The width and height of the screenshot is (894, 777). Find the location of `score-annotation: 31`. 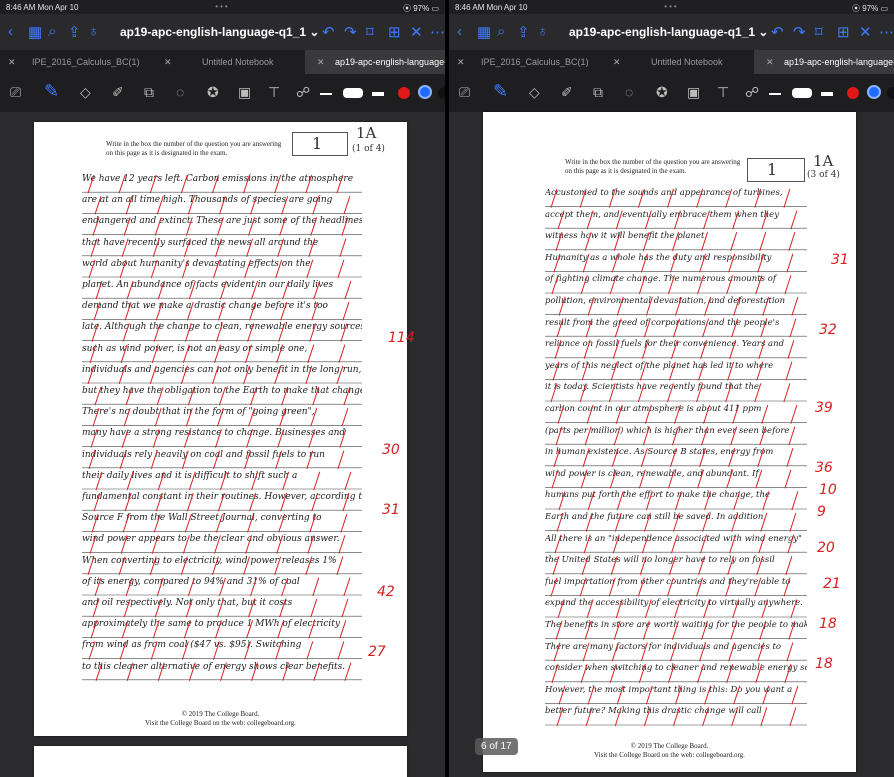

score-annotation: 31 is located at coordinates (840, 260).